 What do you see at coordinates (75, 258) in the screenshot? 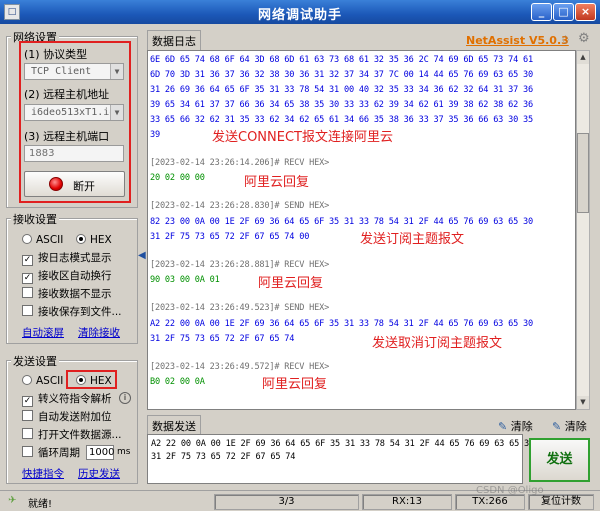
I see `recv-opt1-label: 按日志模式显示` at bounding box center [75, 258].